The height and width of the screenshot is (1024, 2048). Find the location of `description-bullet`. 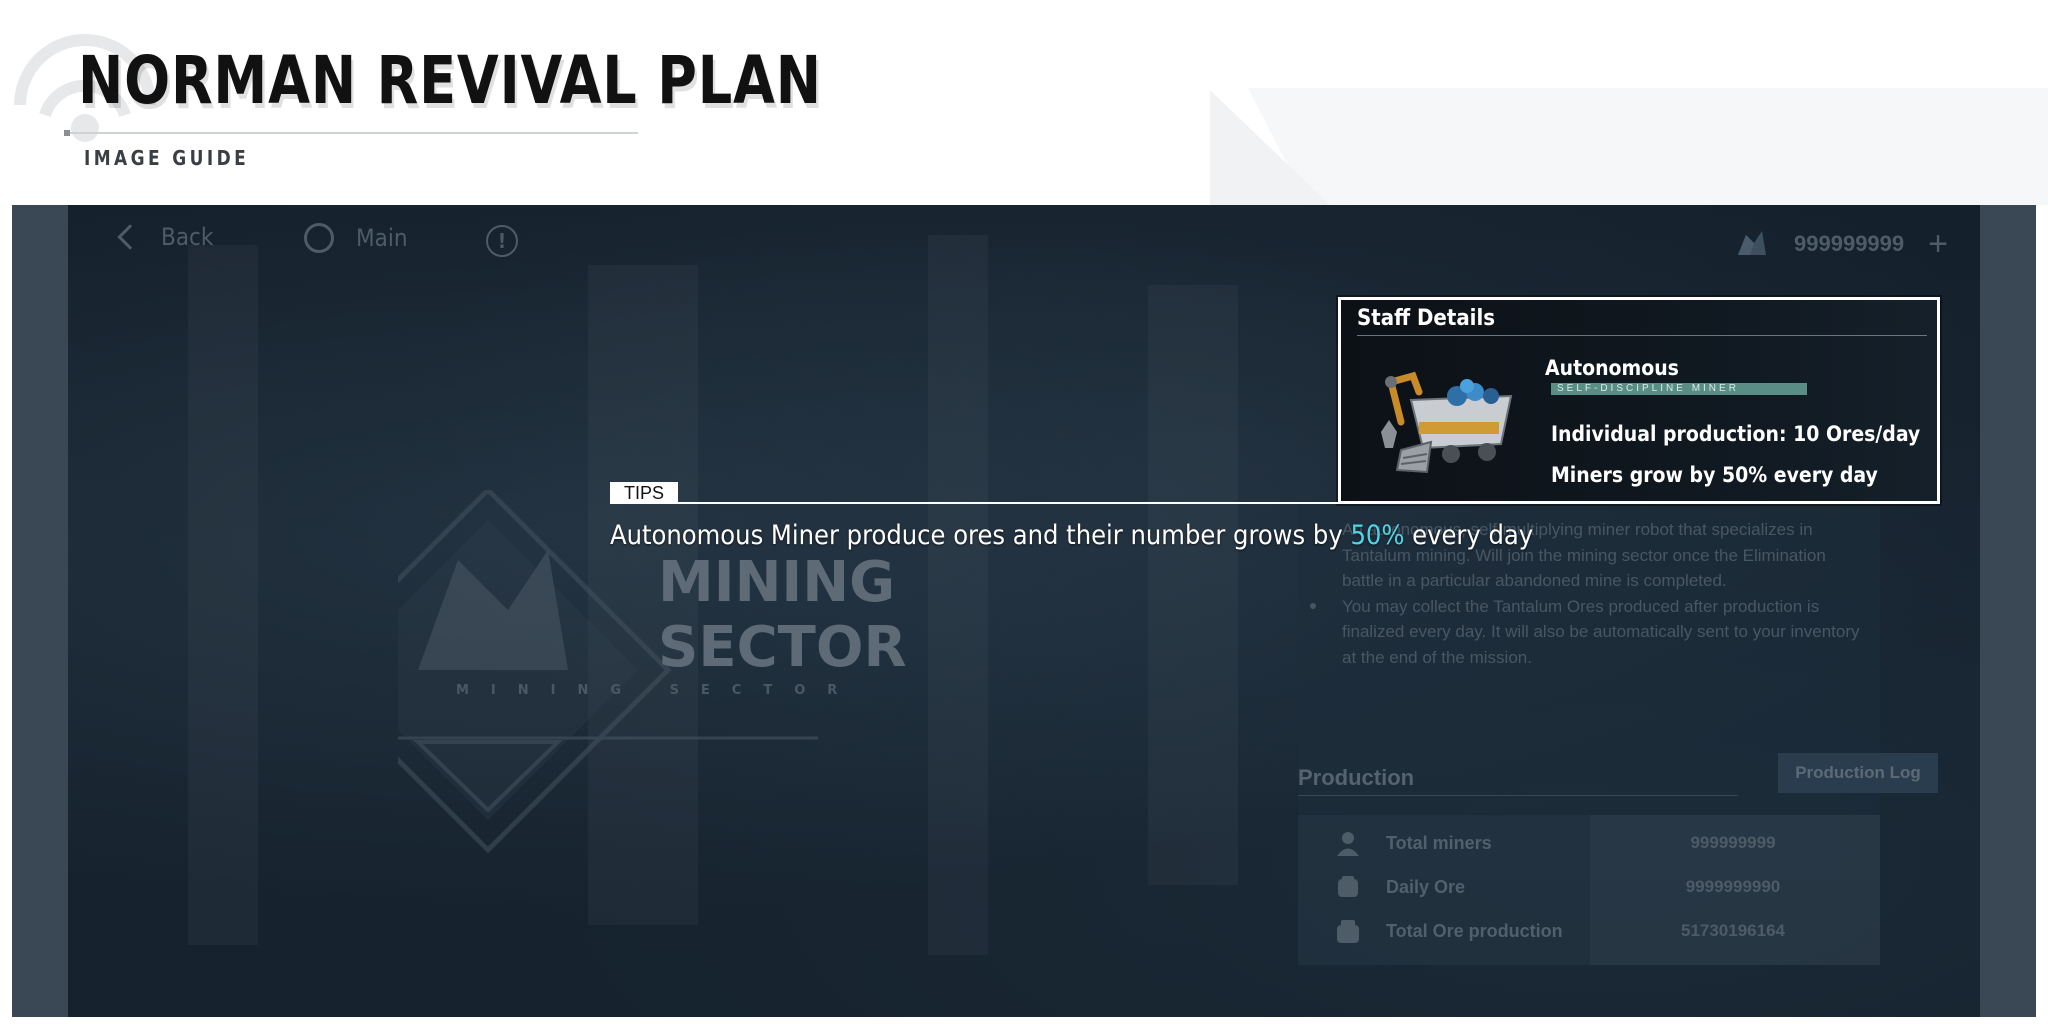

description-bullet is located at coordinates (1313, 606).